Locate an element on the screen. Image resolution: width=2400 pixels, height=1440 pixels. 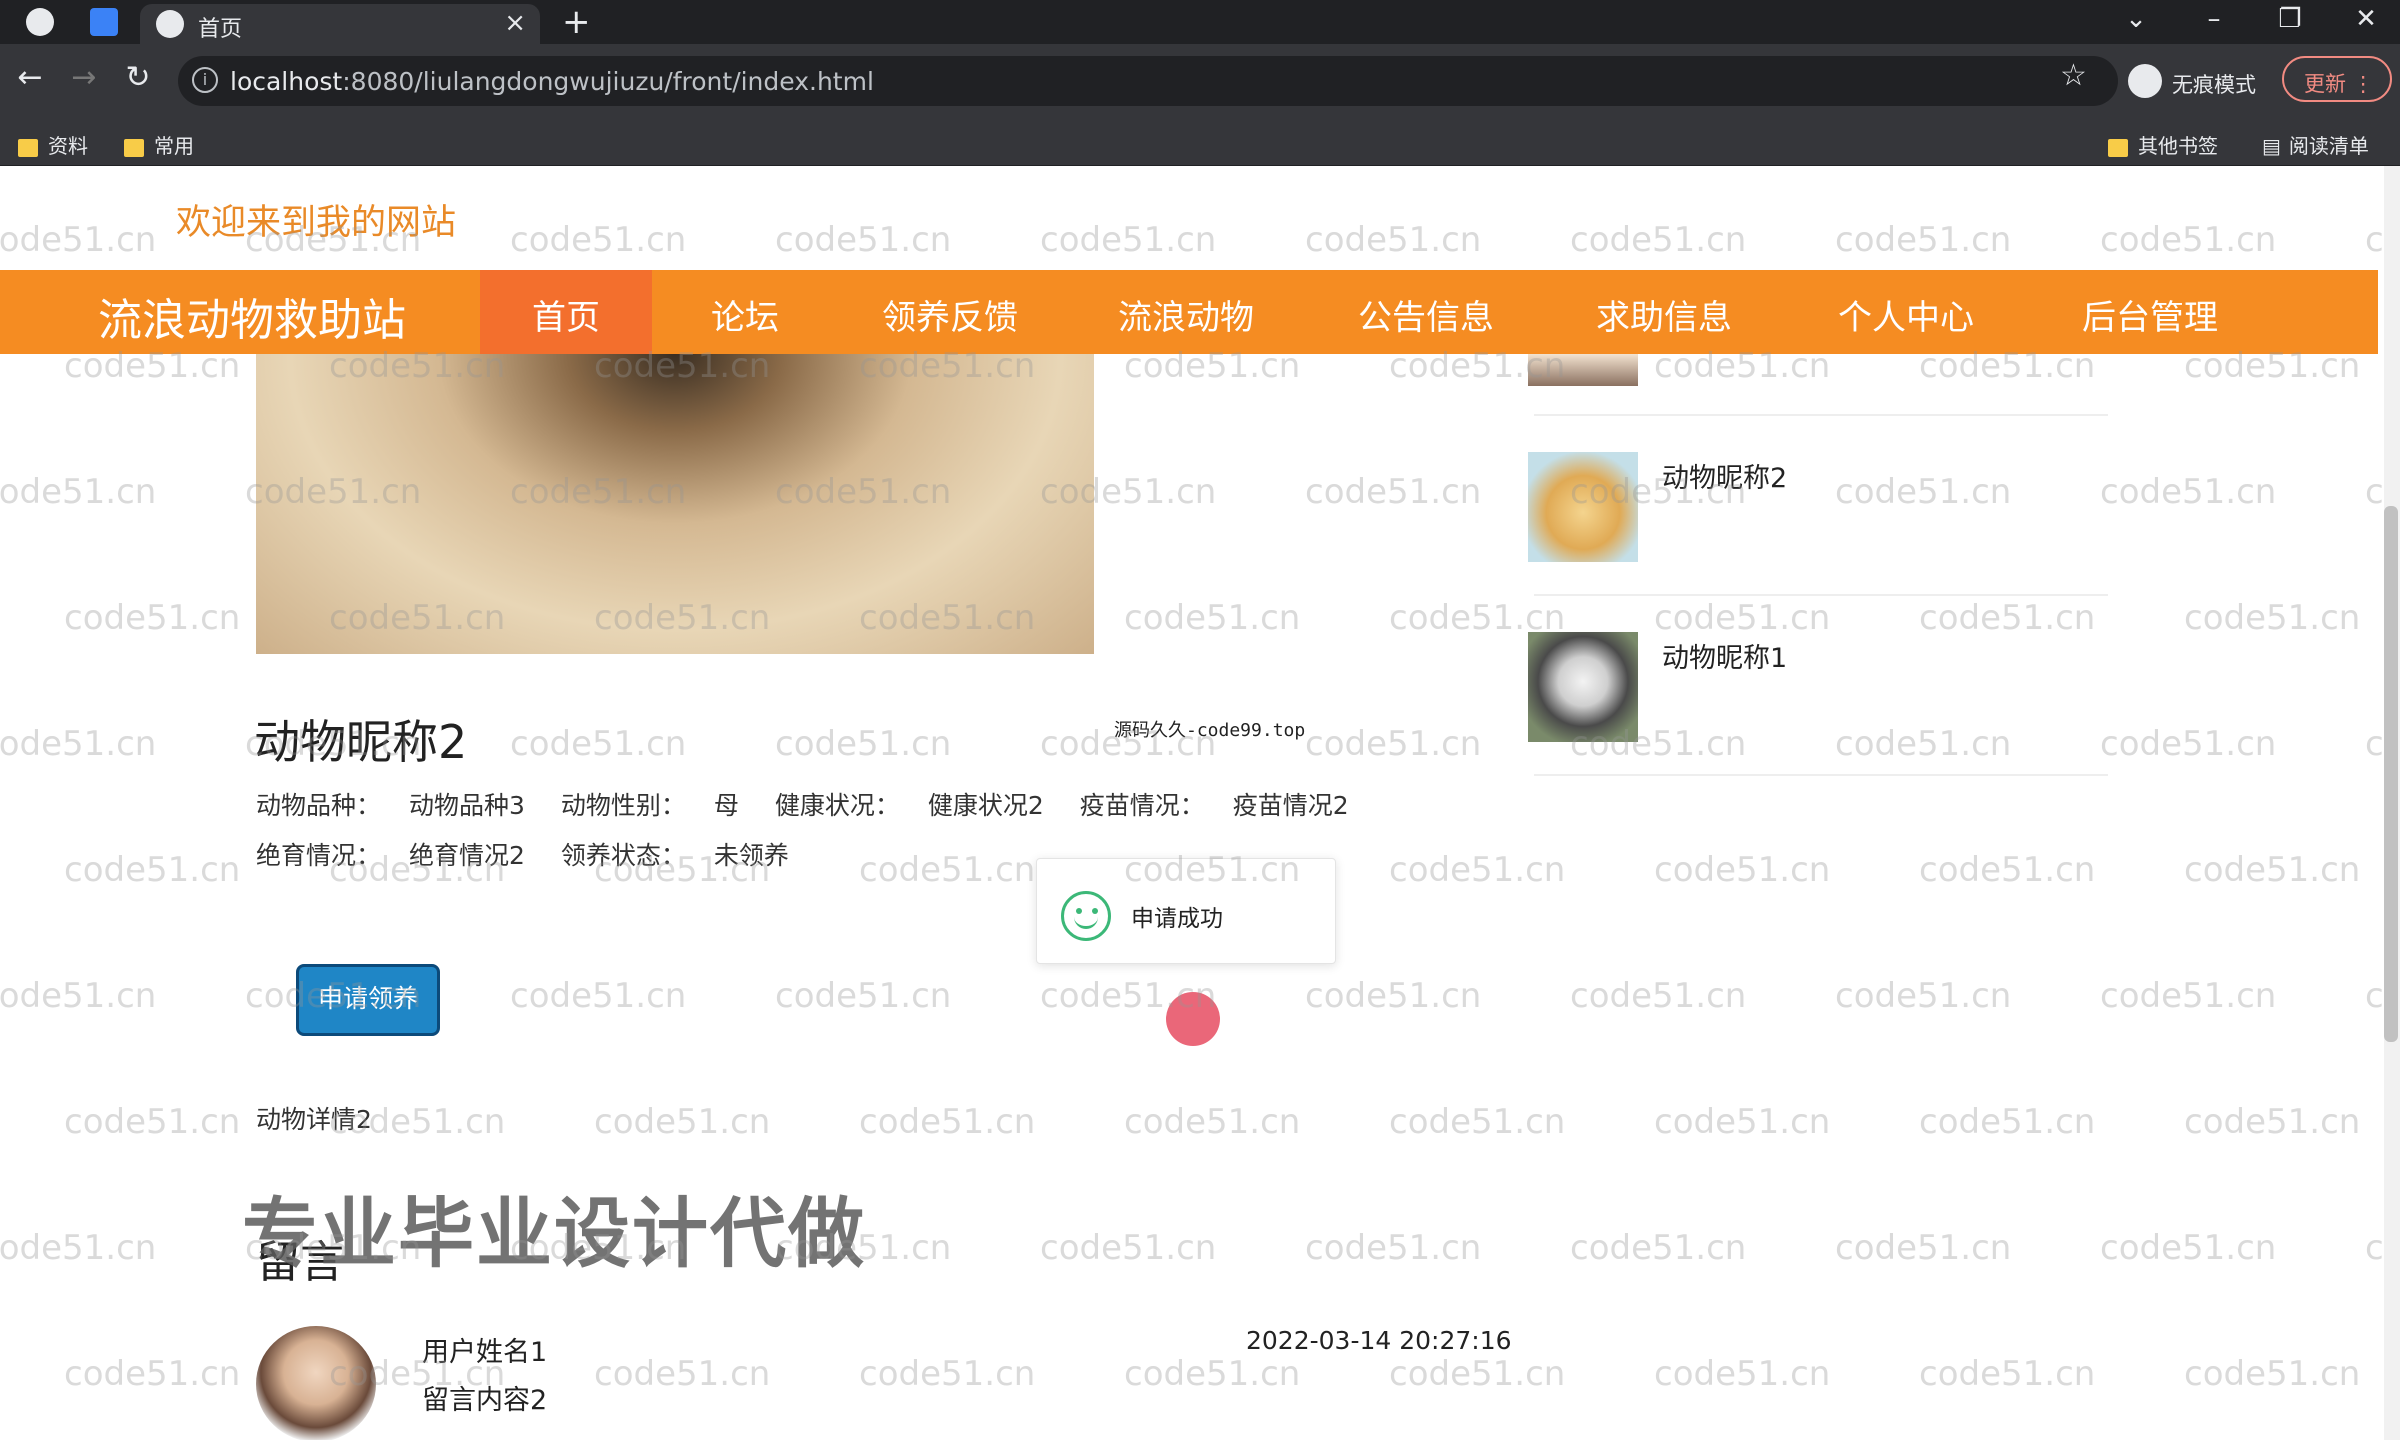
animal-photo is located at coordinates (675, 504).